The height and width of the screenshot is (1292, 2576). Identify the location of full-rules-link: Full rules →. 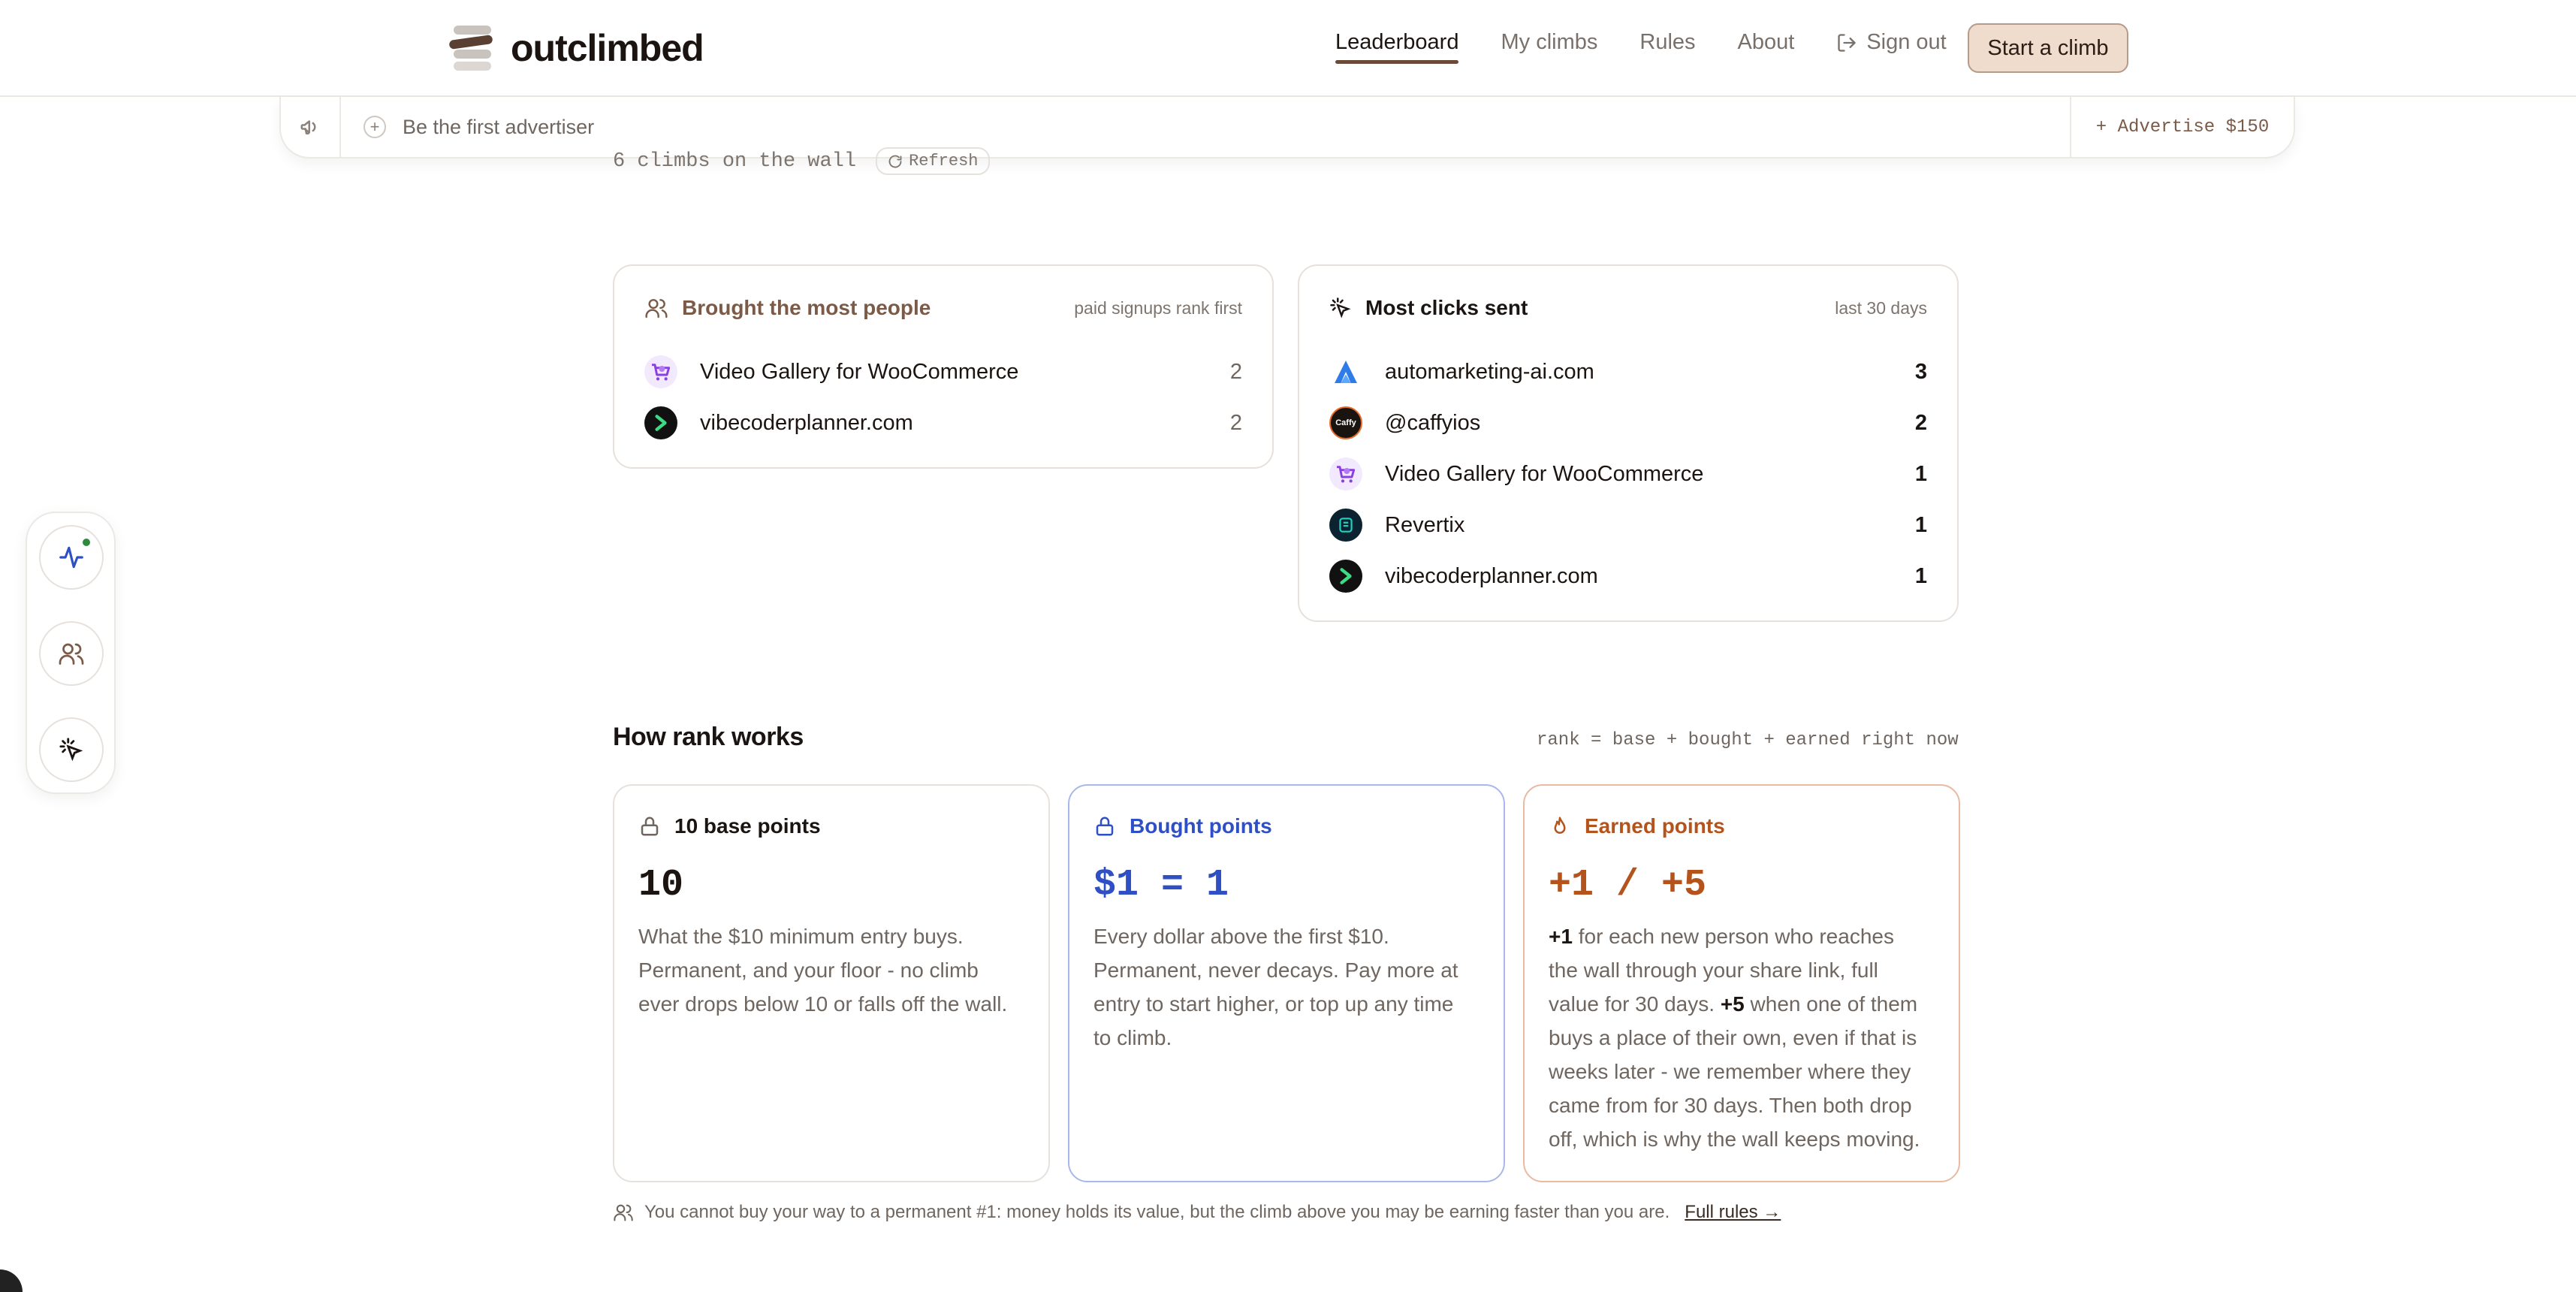
(1733, 1212).